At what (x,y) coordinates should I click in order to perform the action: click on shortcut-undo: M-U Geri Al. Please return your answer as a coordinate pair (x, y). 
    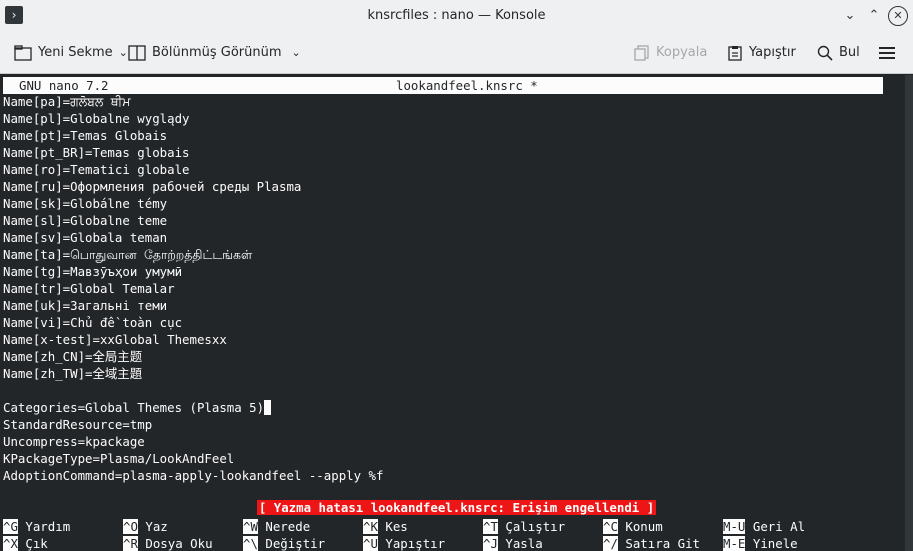
    Looking at the image, I should click on (764, 526).